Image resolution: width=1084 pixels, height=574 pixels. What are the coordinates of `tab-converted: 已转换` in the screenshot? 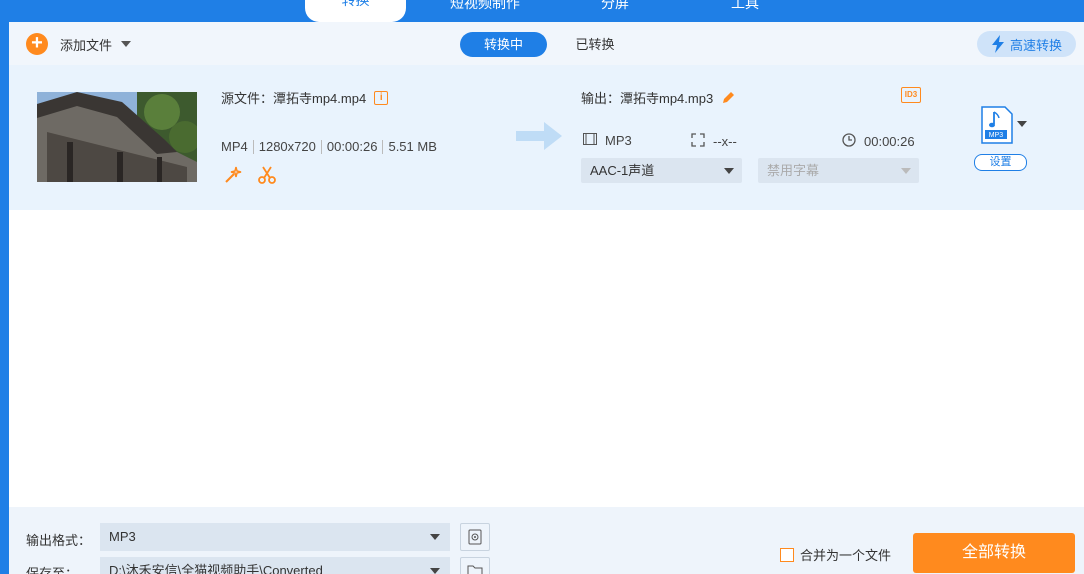 It's located at (595, 44).